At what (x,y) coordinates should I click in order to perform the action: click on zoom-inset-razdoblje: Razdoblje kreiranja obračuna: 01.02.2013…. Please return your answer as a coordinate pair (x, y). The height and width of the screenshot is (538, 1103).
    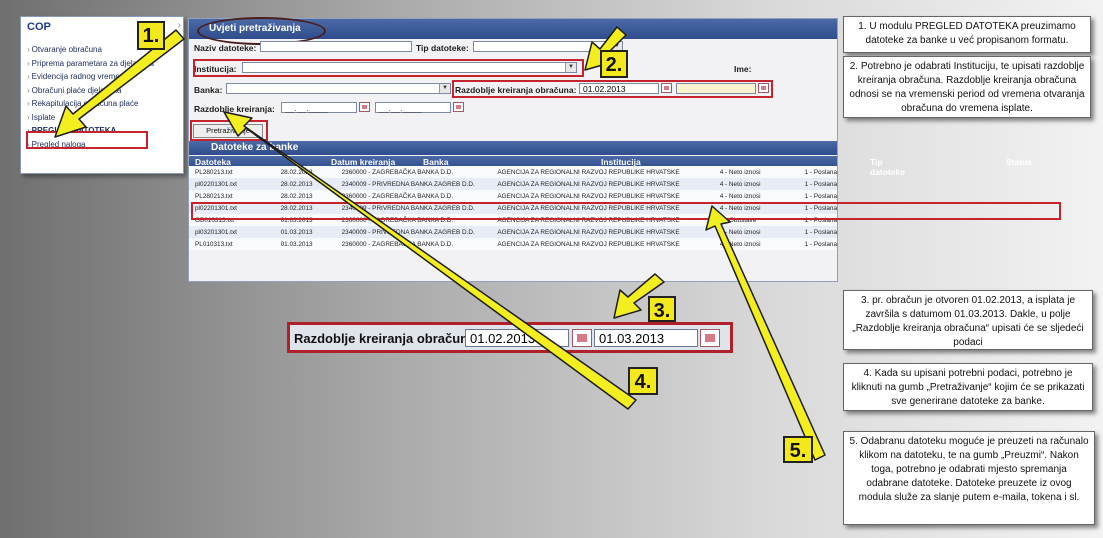
    Looking at the image, I should click on (510, 337).